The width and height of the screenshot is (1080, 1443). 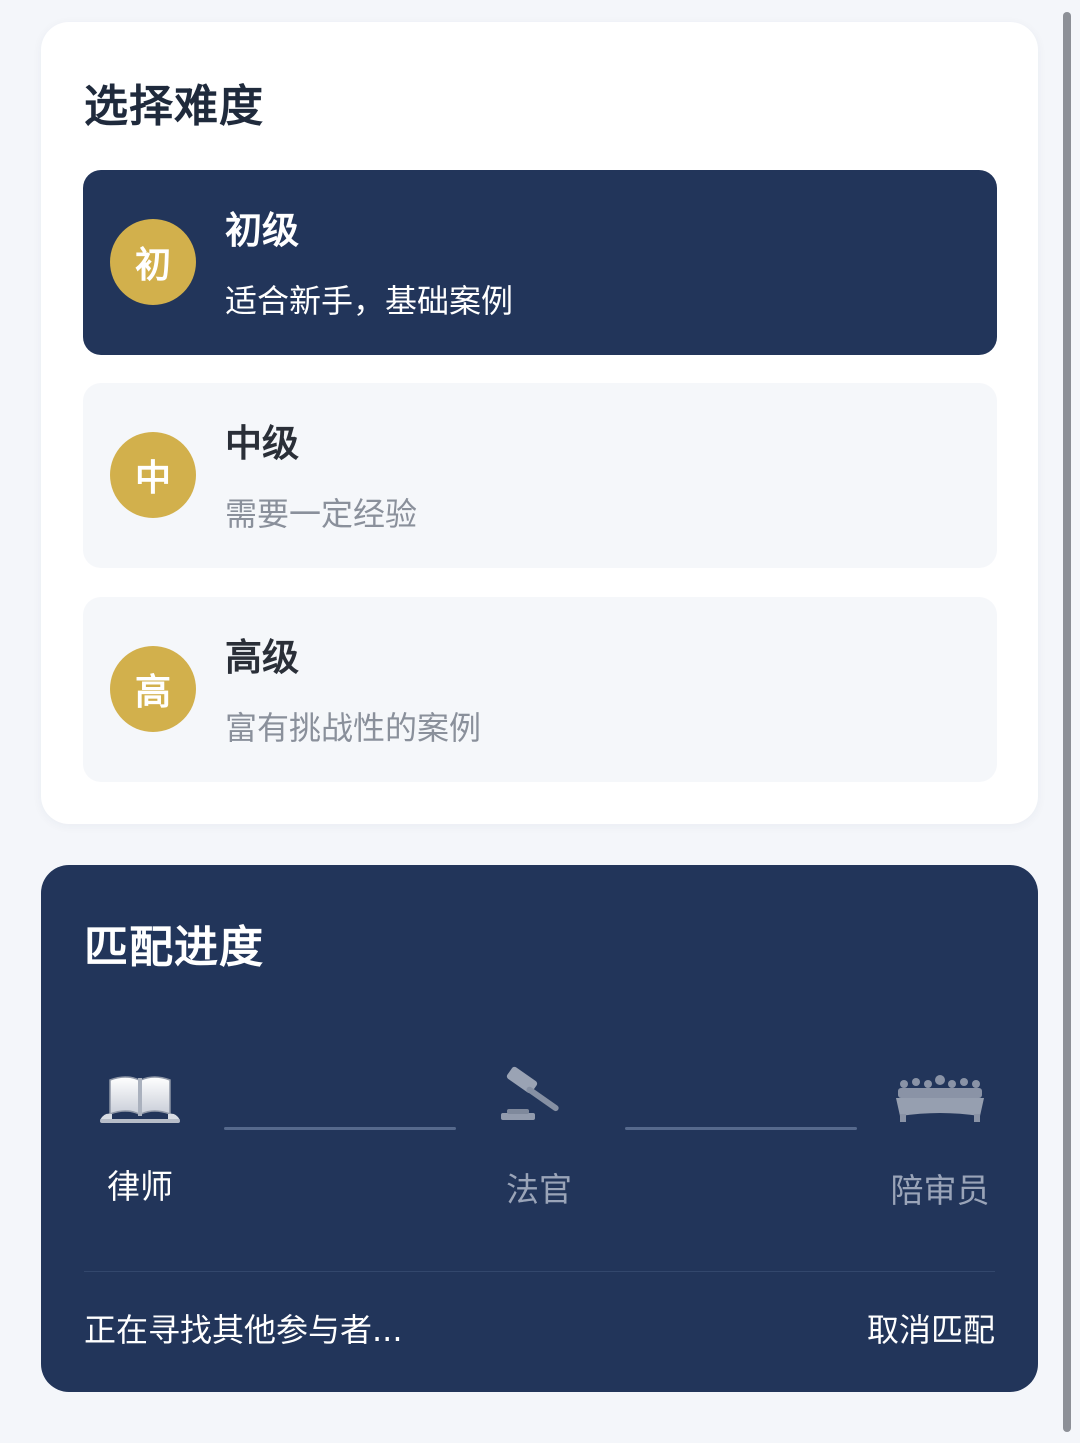 What do you see at coordinates (940, 1141) in the screenshot?
I see `role-jury: 陪审员` at bounding box center [940, 1141].